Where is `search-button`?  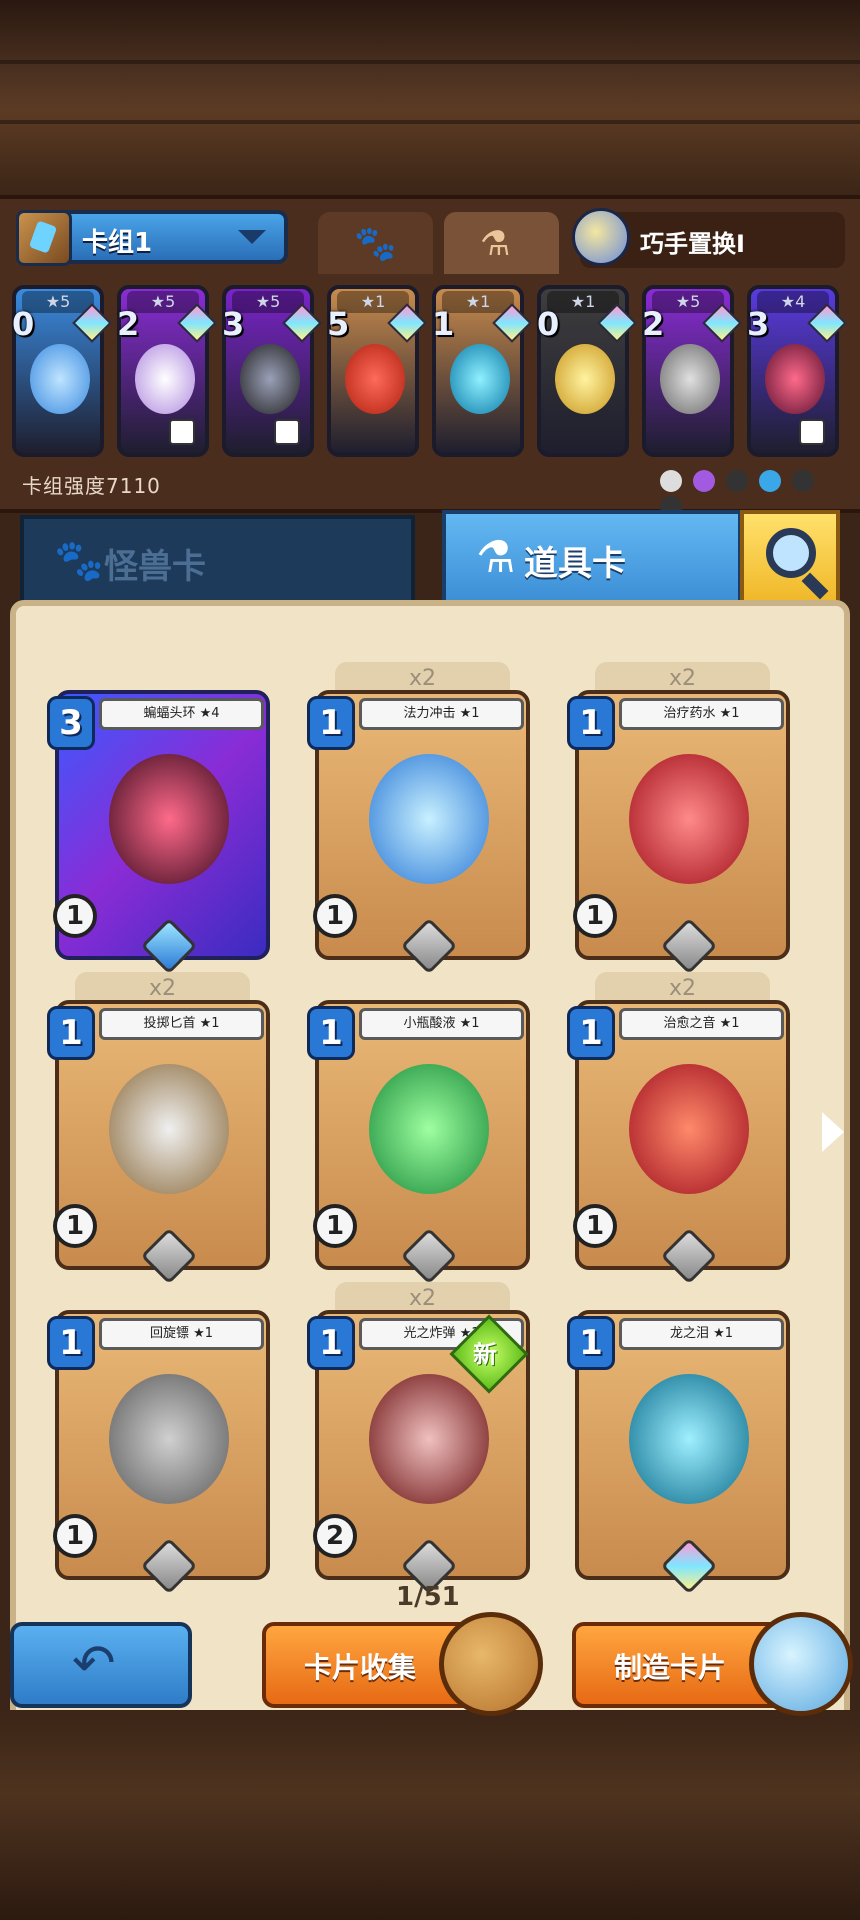 search-button is located at coordinates (790, 557).